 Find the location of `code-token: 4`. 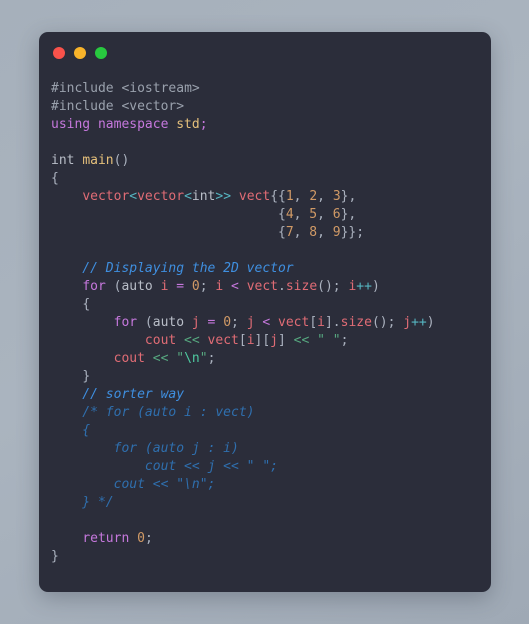

code-token: 4 is located at coordinates (289, 214).